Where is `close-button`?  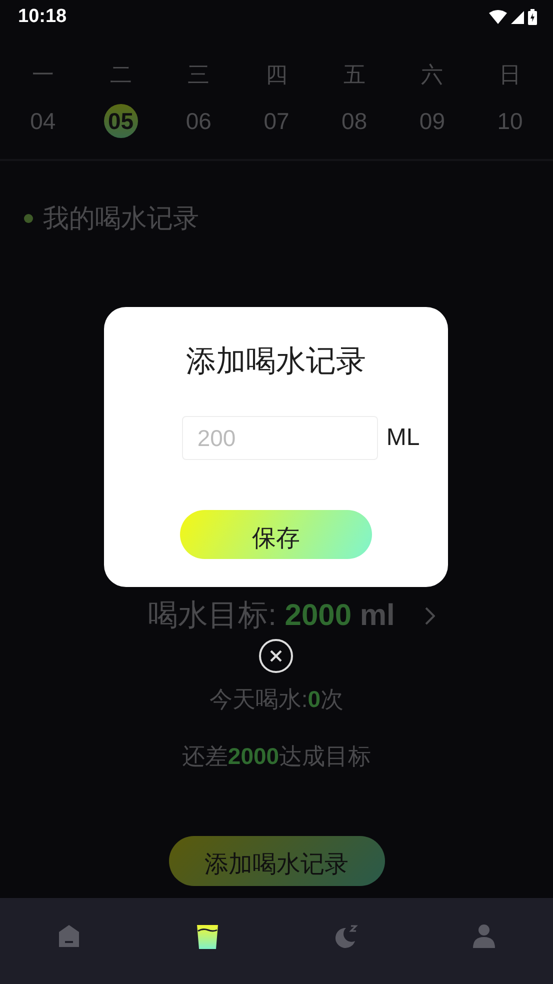
close-button is located at coordinates (276, 656).